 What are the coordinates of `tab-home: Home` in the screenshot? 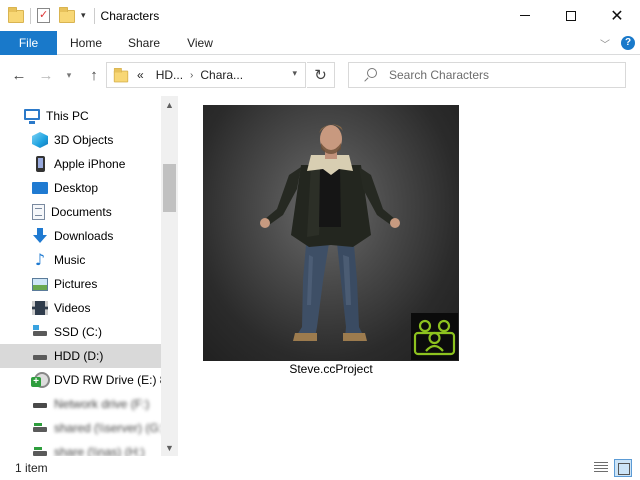 It's located at (86, 43).